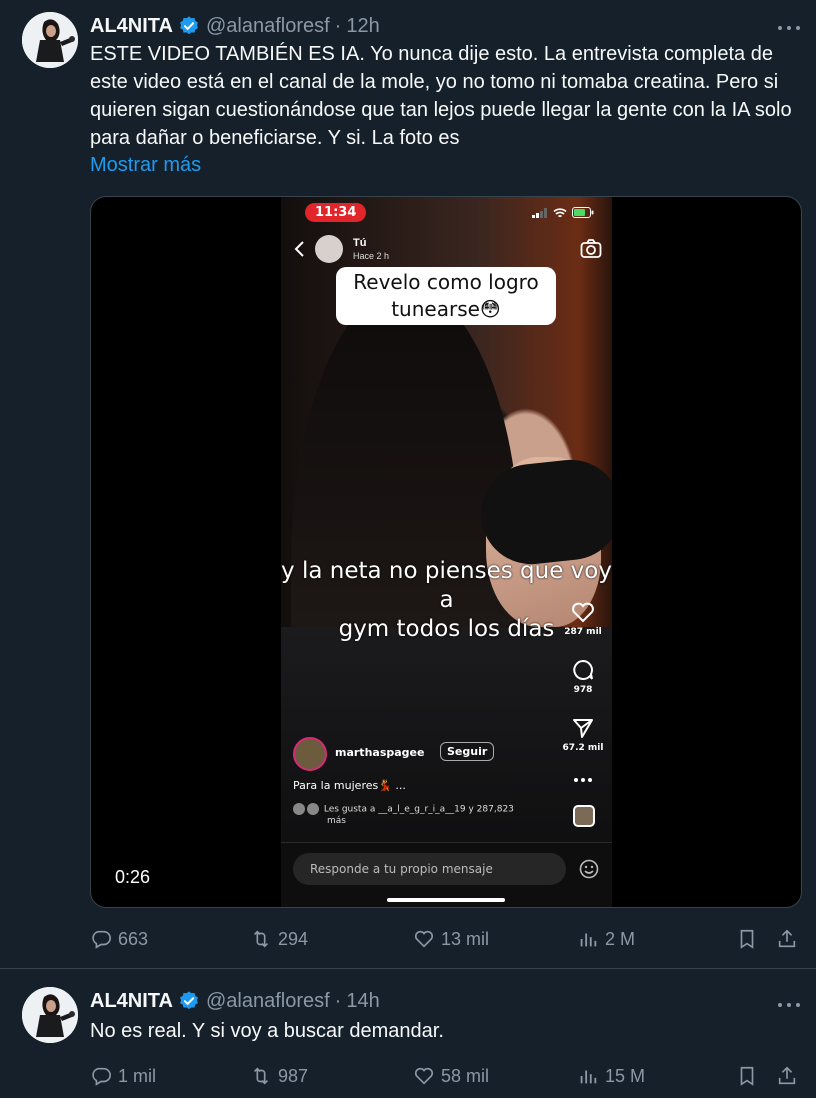  I want to click on story-reply-input: Responde a tu propio mensaje, so click(429, 869).